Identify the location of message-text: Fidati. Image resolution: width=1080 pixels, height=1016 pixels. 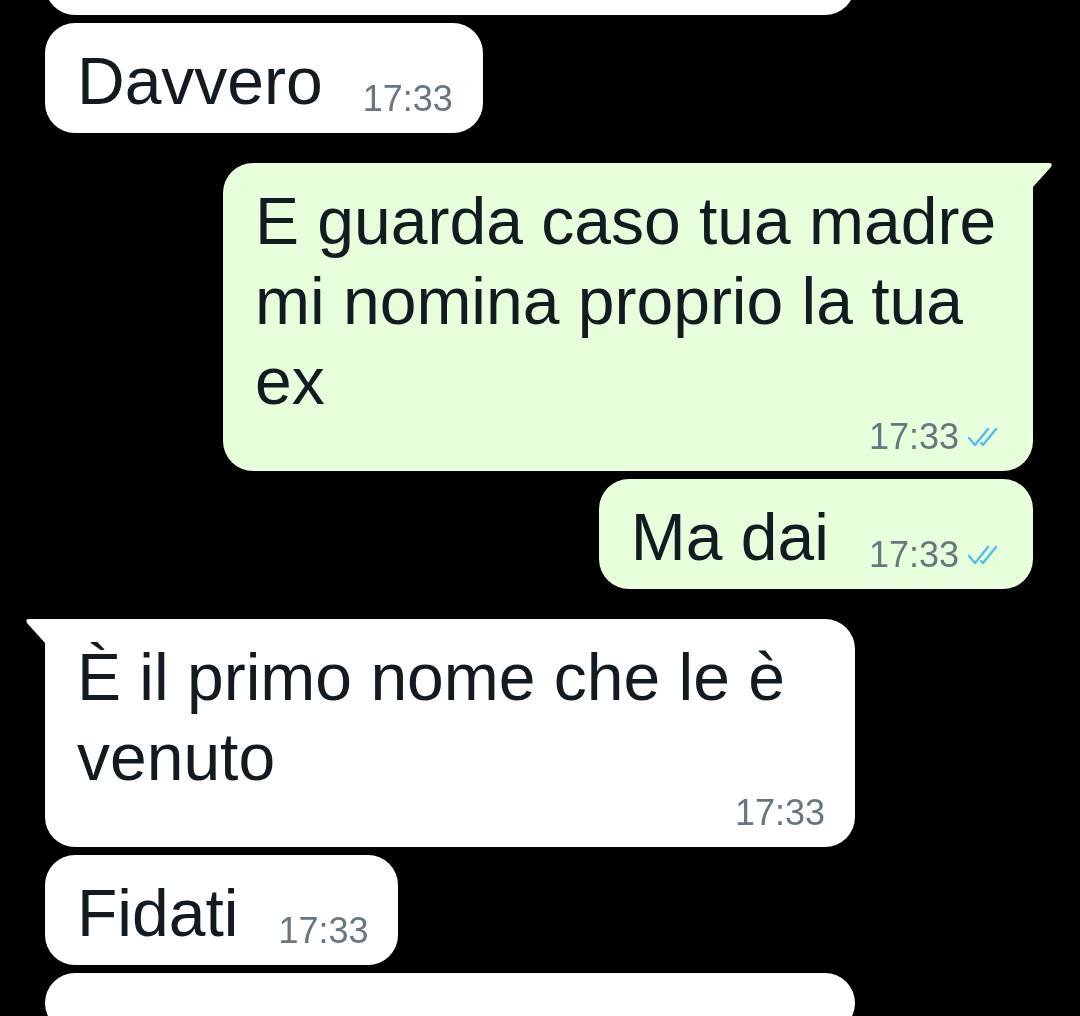
(158, 913).